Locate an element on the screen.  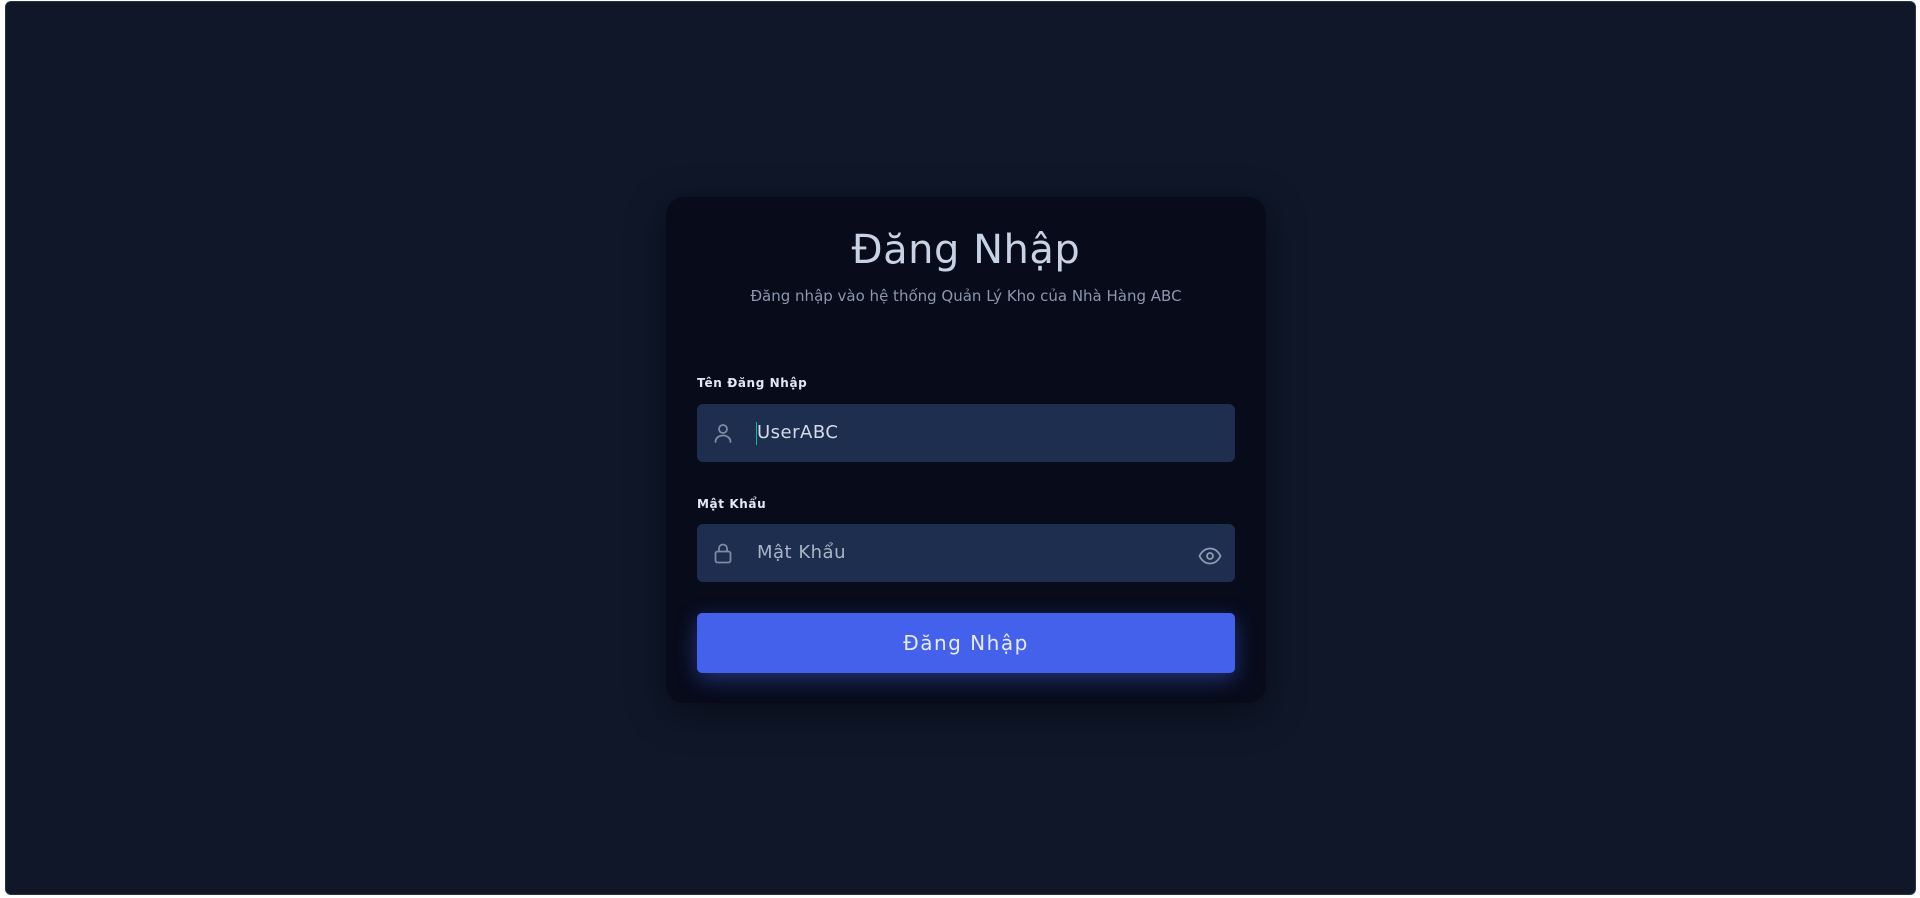
user-icon is located at coordinates (723, 433).